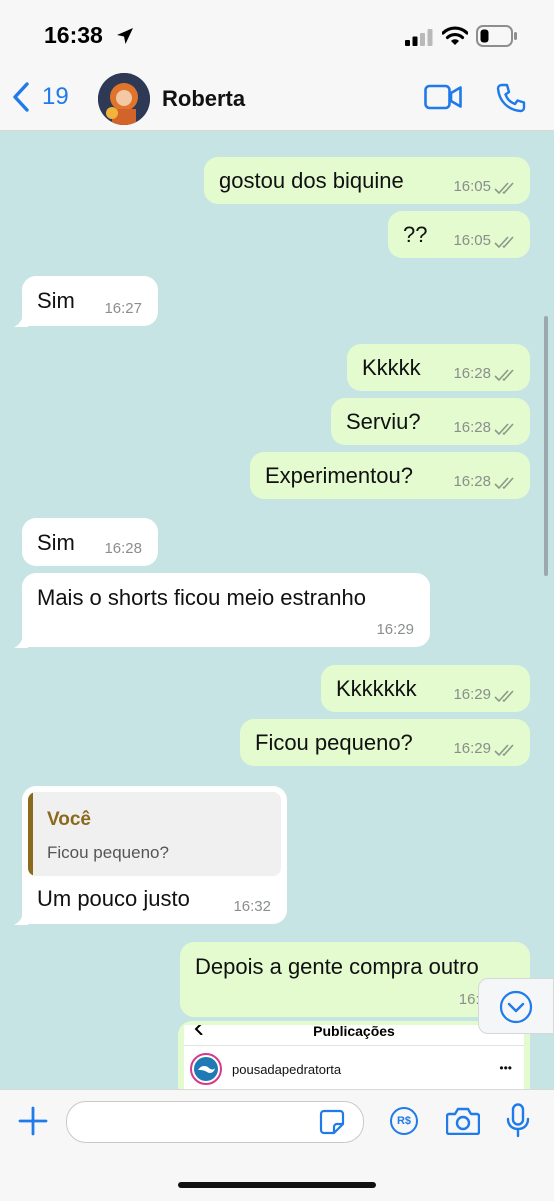 Image resolution: width=554 pixels, height=1201 pixels. I want to click on message-time: 16:27, so click(123, 308).